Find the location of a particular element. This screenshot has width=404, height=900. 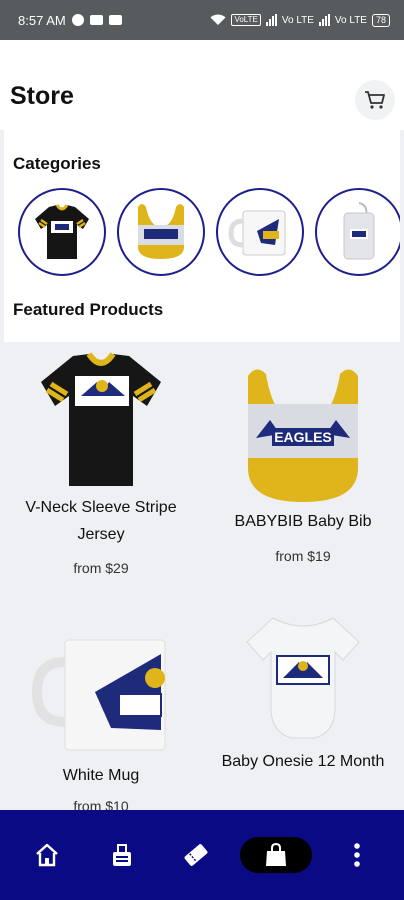

category-luggage-tag is located at coordinates (357, 232).